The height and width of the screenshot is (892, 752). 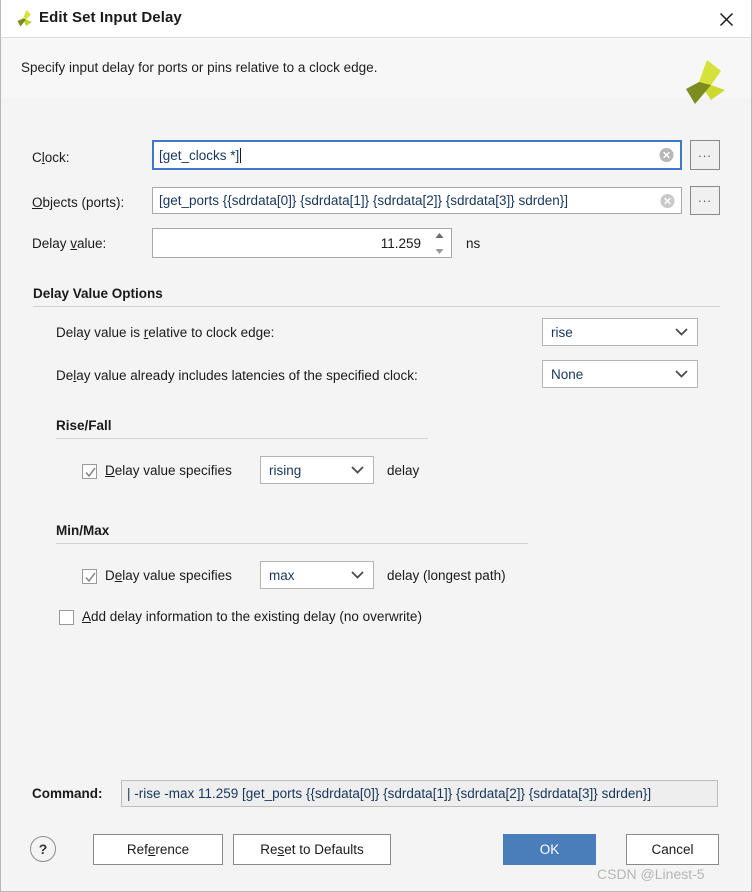 I want to click on delay-value-text: 11.259, so click(x=400, y=243).